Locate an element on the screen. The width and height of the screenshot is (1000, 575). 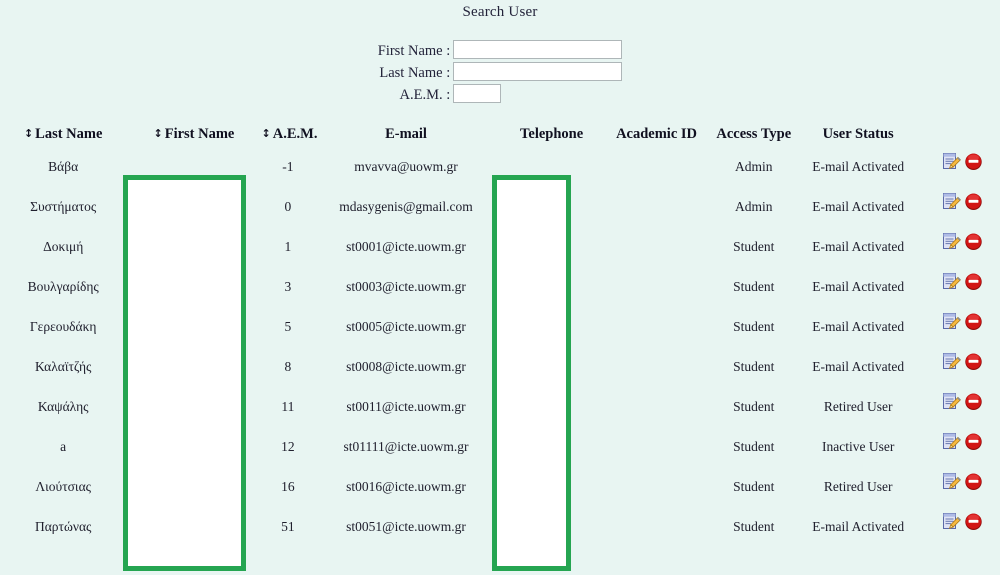
aem-field is located at coordinates (477, 93).